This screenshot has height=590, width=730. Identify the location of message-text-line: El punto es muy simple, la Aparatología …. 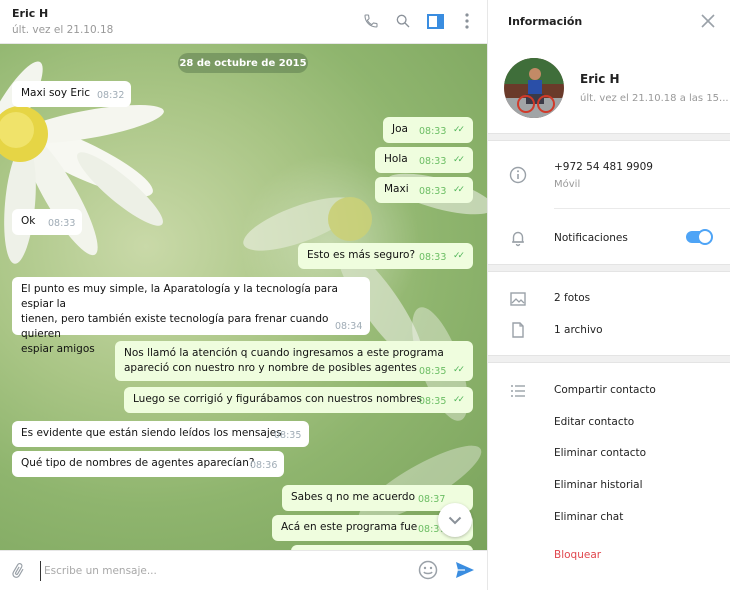
(179, 296).